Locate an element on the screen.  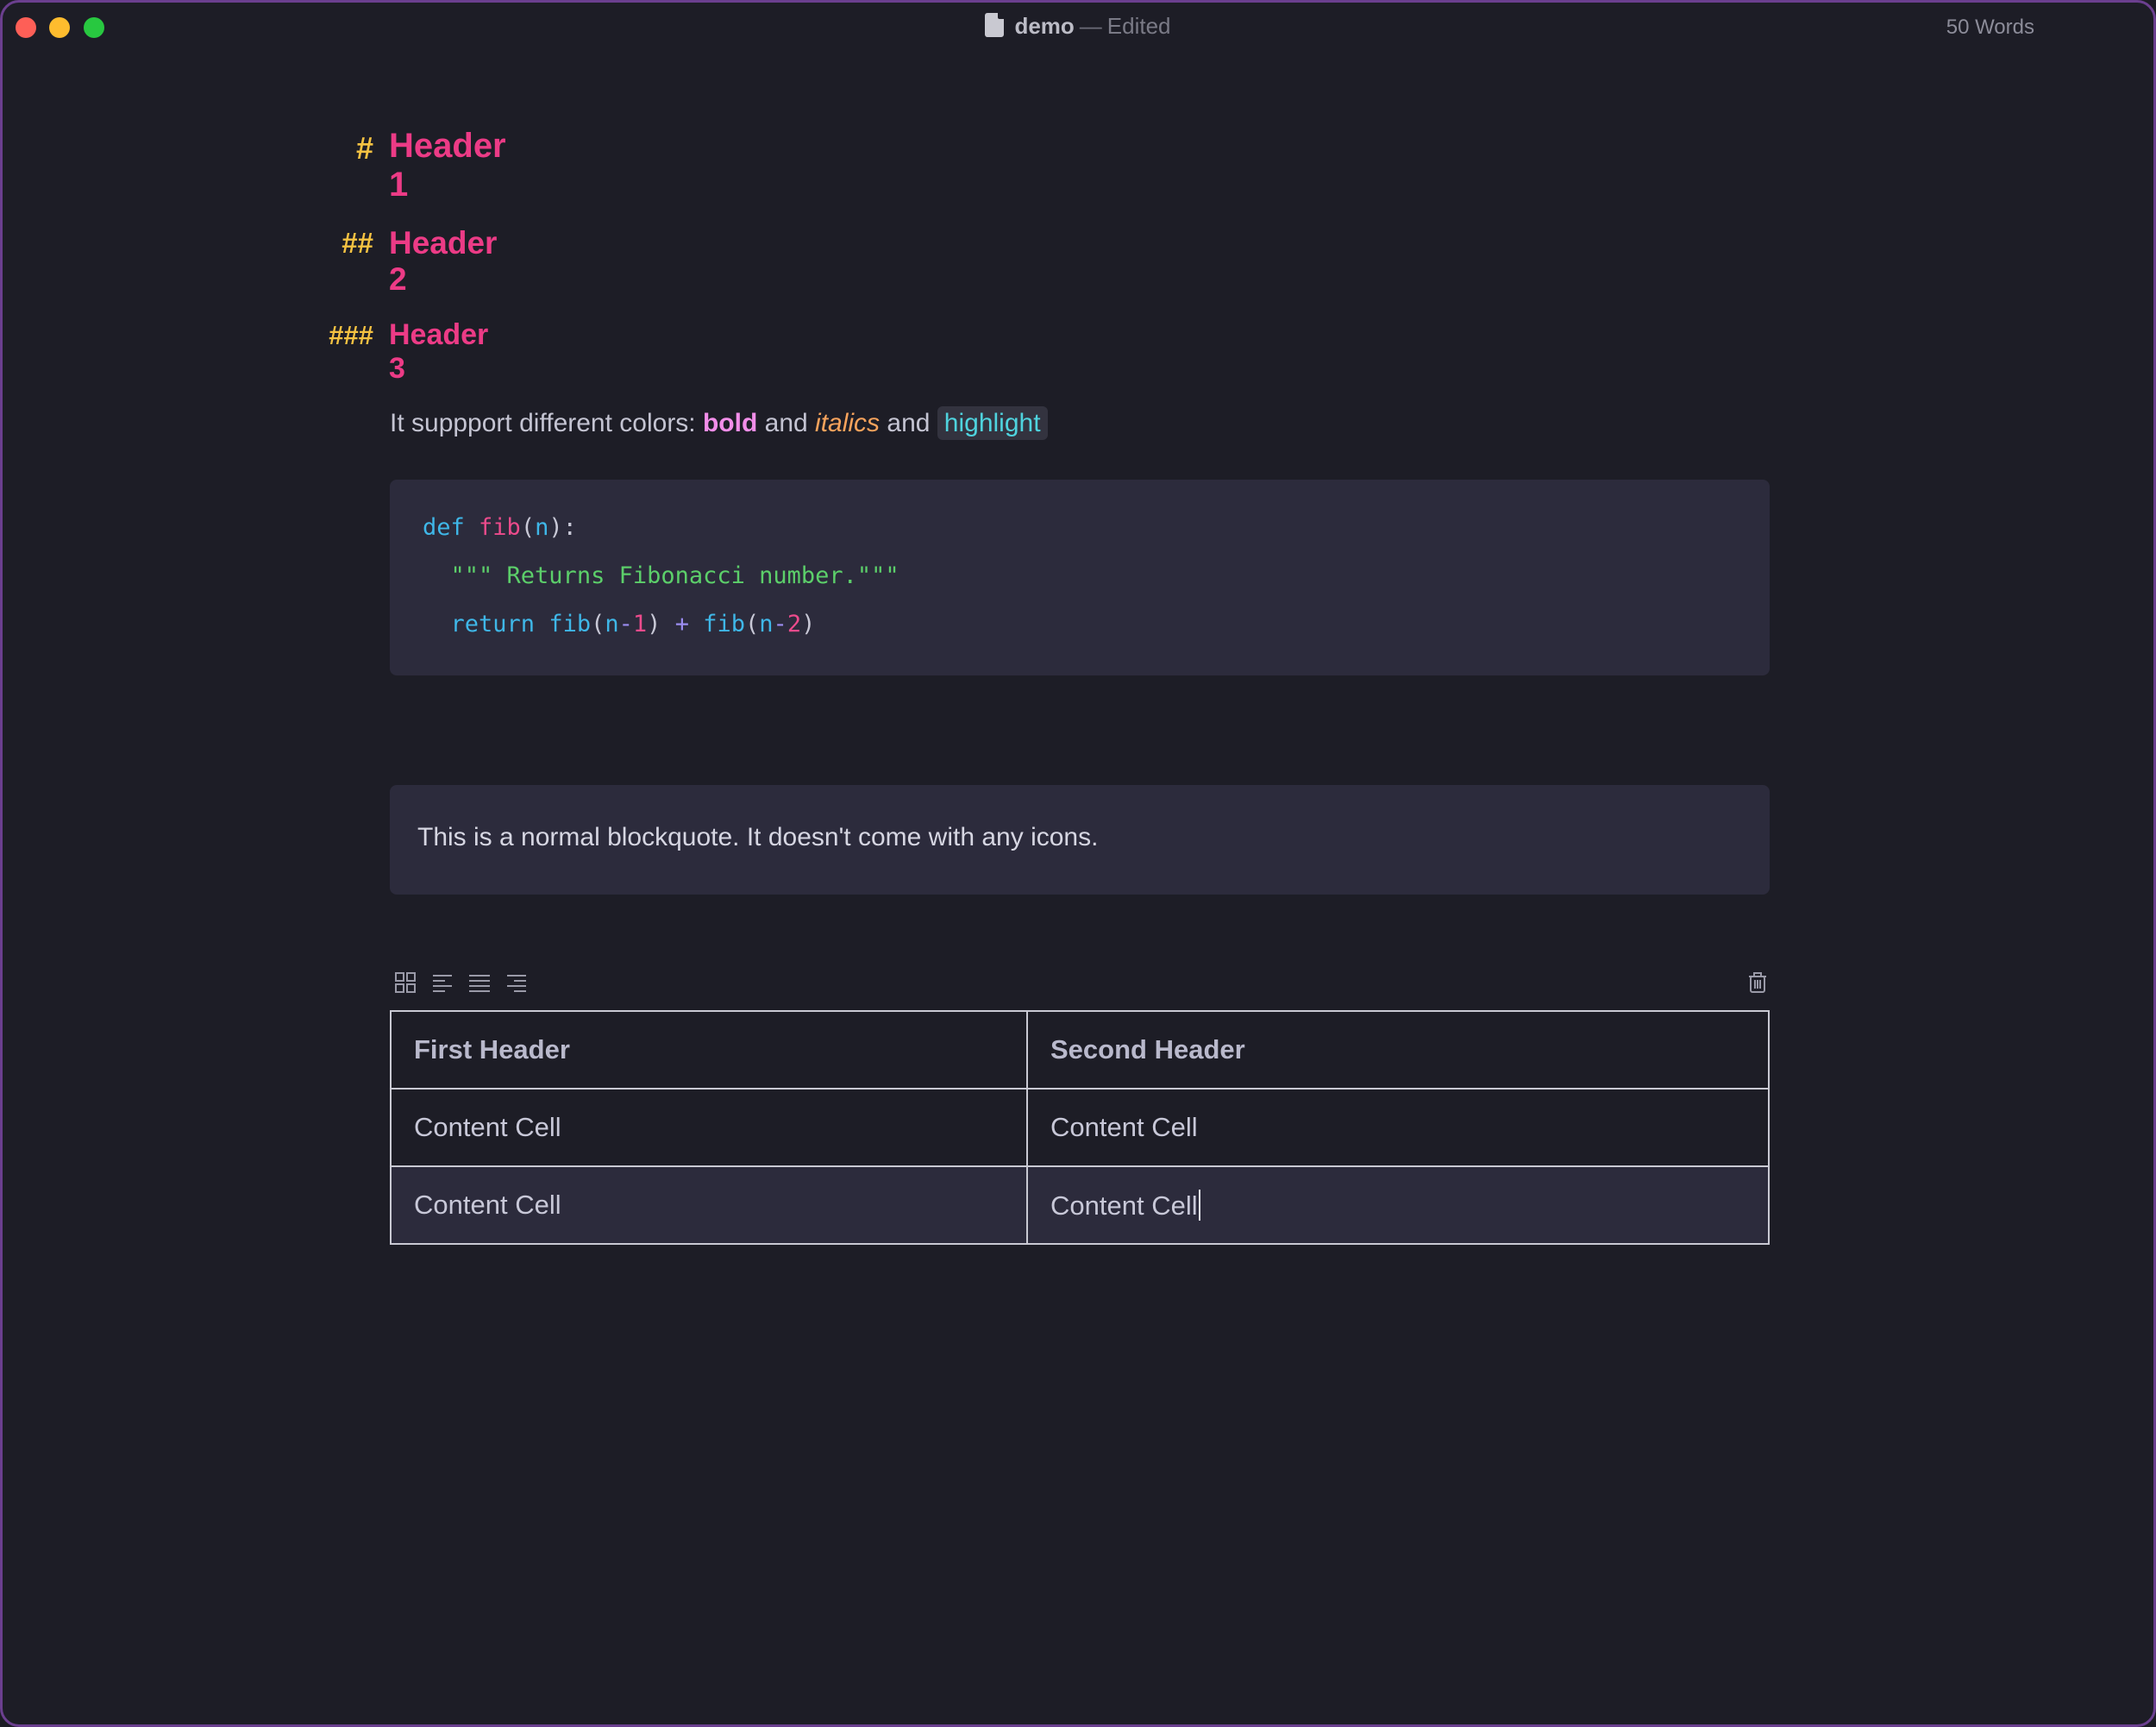
paragraph-text: It suppport different colors: is located at coordinates (546, 423).